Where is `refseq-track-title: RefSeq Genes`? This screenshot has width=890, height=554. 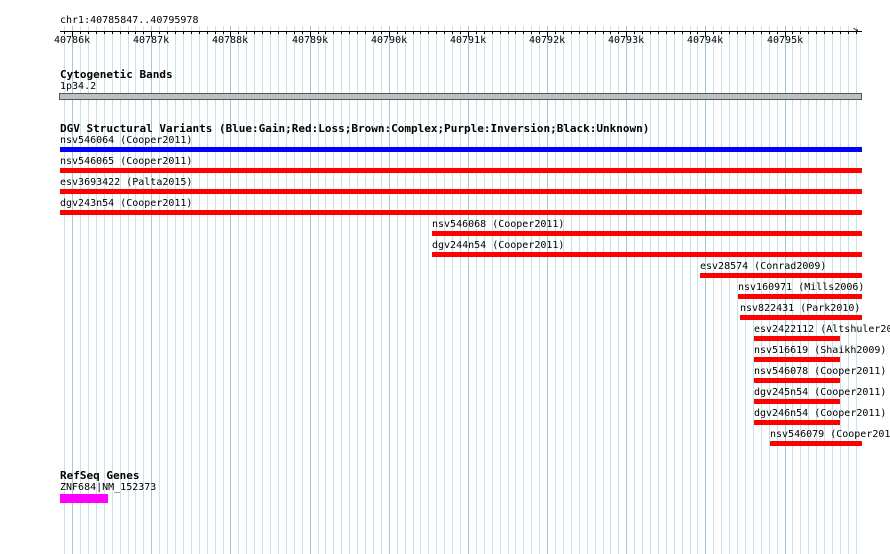 refseq-track-title: RefSeq Genes is located at coordinates (100, 475).